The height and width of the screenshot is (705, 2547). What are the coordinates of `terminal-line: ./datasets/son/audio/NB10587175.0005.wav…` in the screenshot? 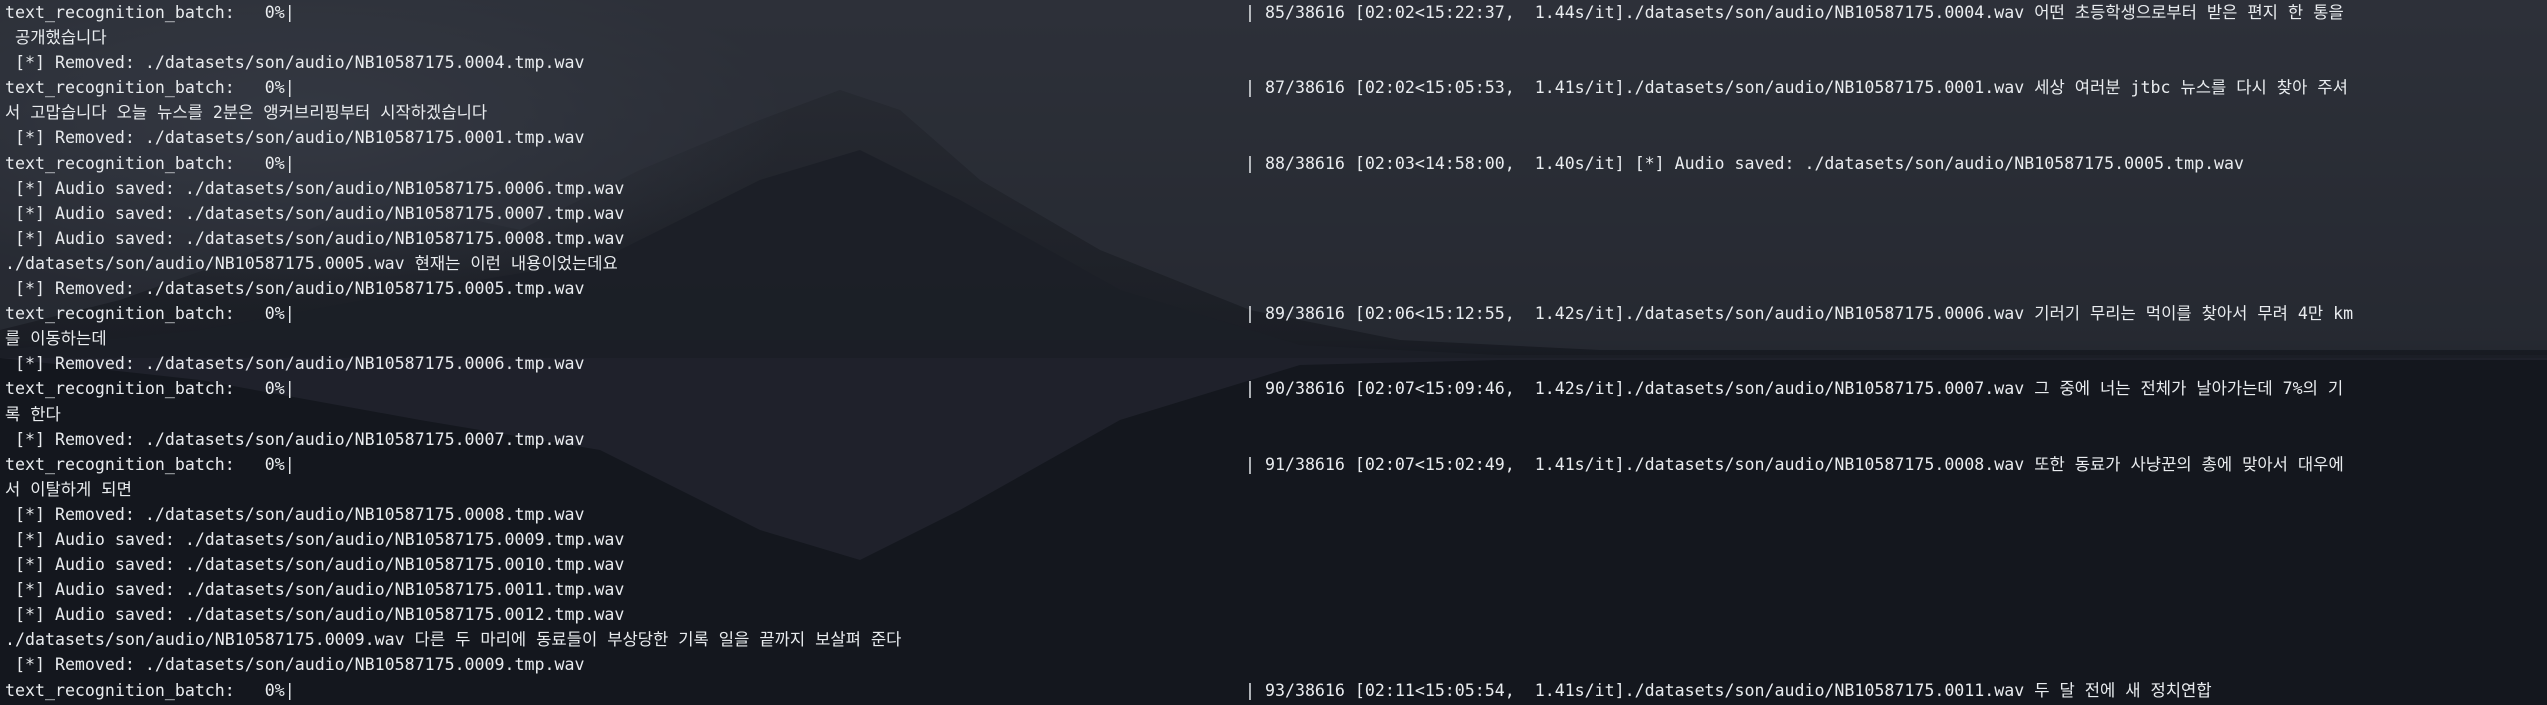 It's located at (1273, 263).